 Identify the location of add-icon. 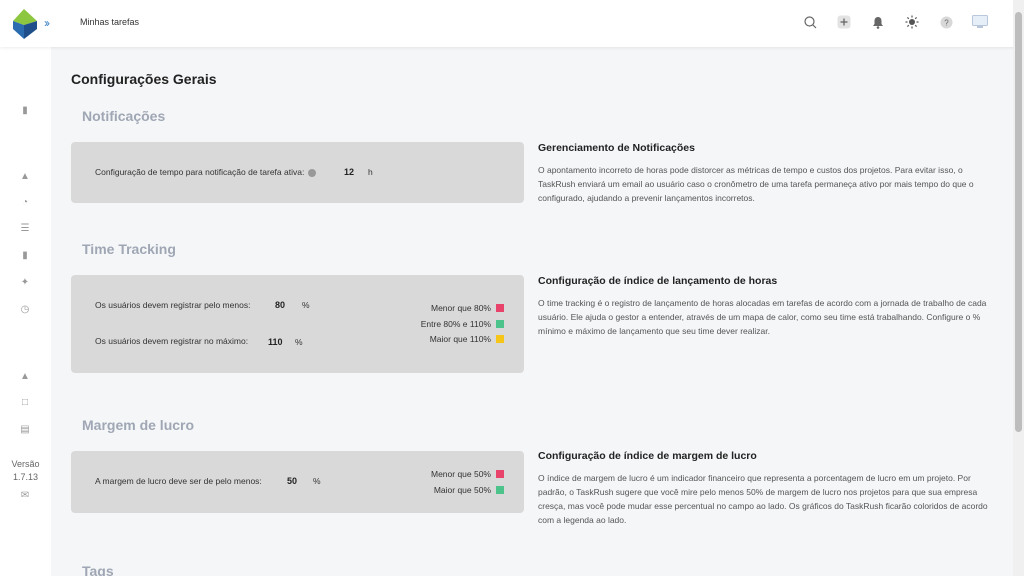
(844, 22).